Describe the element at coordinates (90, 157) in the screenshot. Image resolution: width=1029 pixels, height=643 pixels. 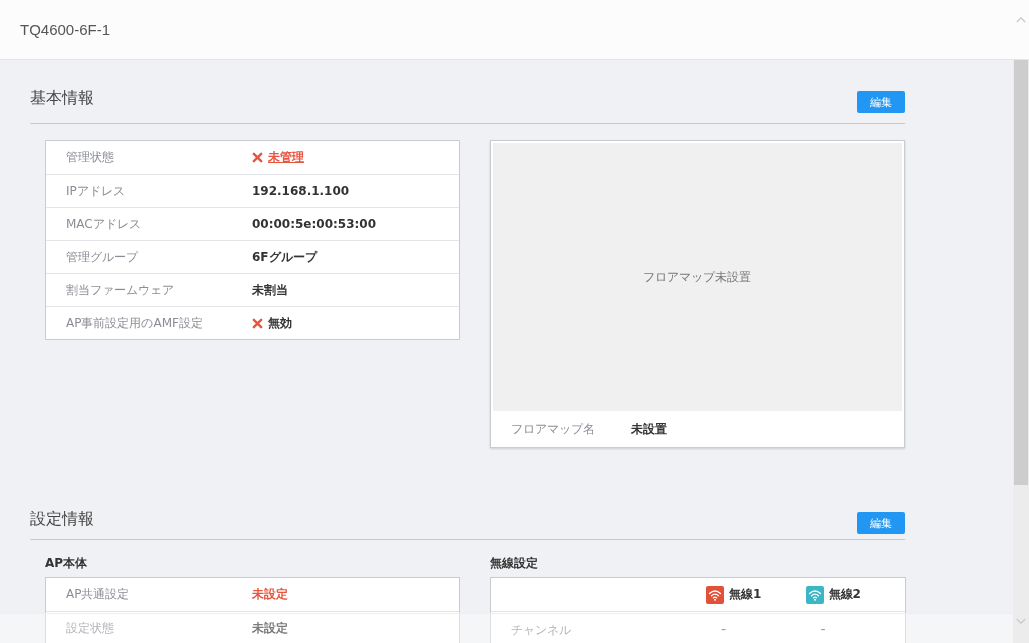
I see `field-label: 管理状態` at that location.